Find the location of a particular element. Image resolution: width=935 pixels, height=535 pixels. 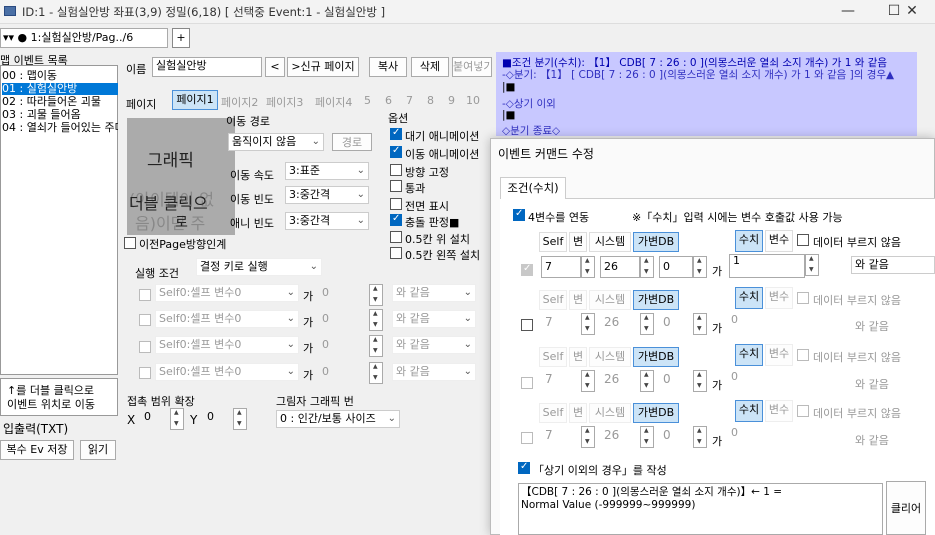

list-item: 03 : 괴물 들어옴 is located at coordinates (60, 115).